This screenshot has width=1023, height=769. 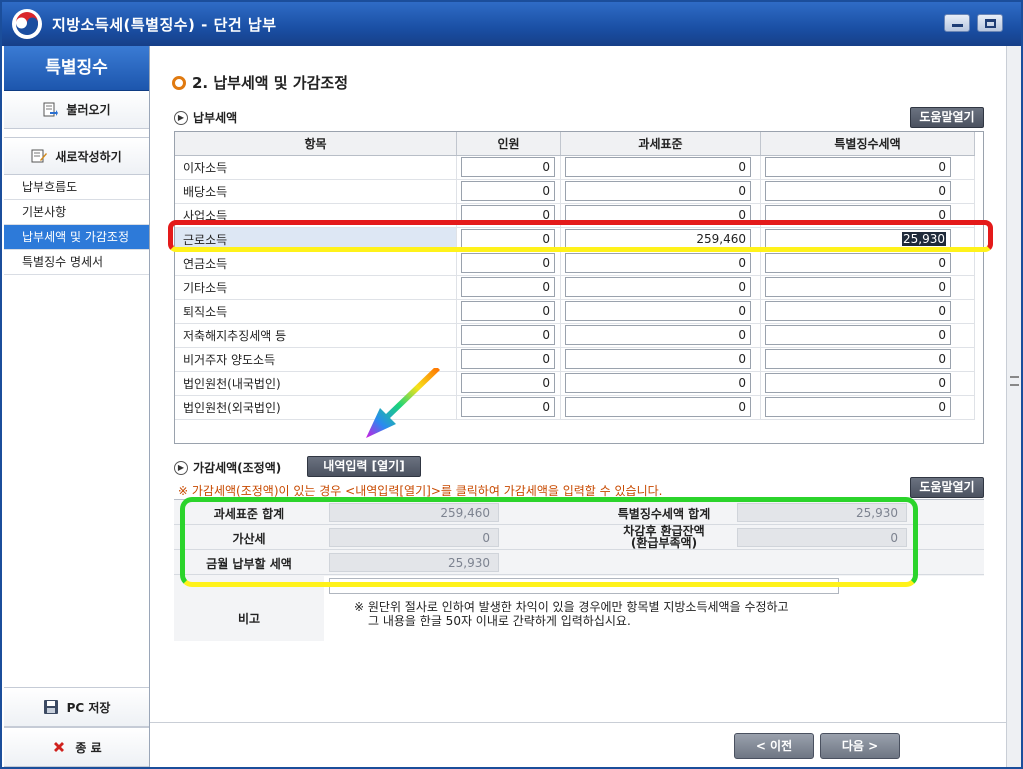 What do you see at coordinates (947, 487) in the screenshot?
I see `adjust-help-button: 도움말열기` at bounding box center [947, 487].